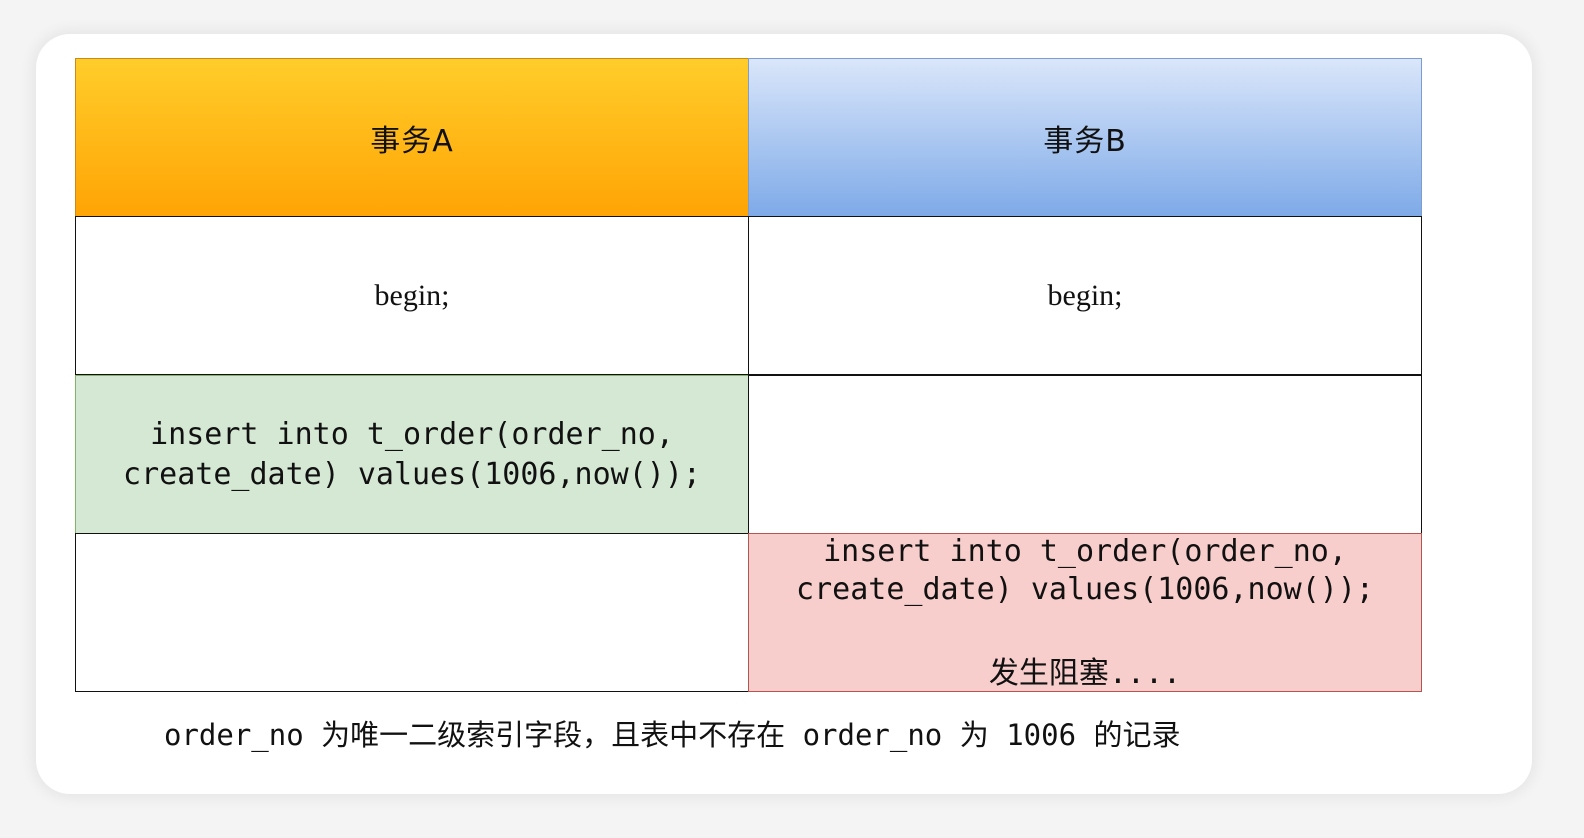 The image size is (1584, 838). Describe the element at coordinates (1085, 141) in the screenshot. I see `header-transaction-b-label: 事务B` at that location.